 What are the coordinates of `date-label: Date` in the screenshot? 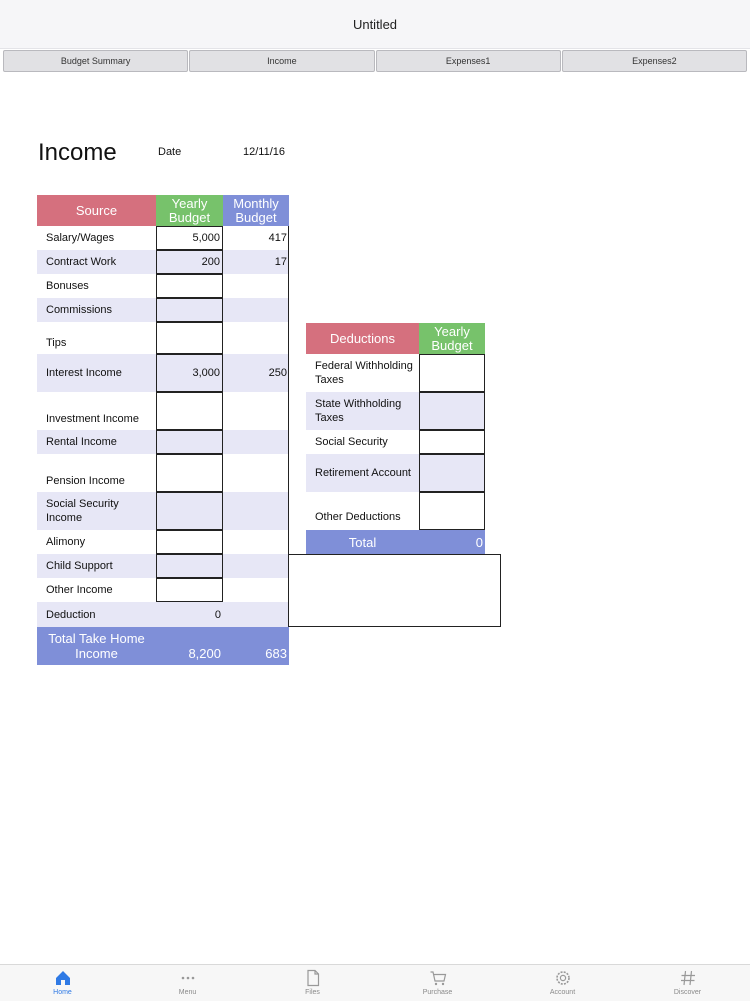 It's located at (170, 152).